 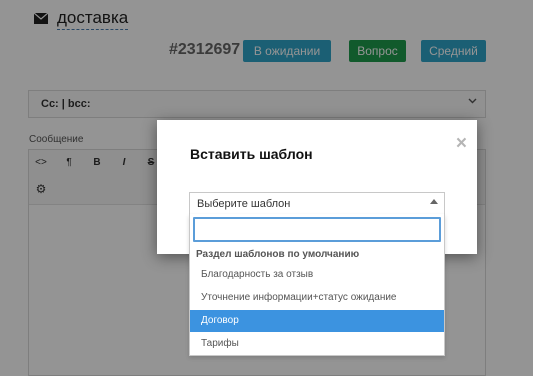 I want to click on template-select: Выберите шаблон, so click(x=317, y=203).